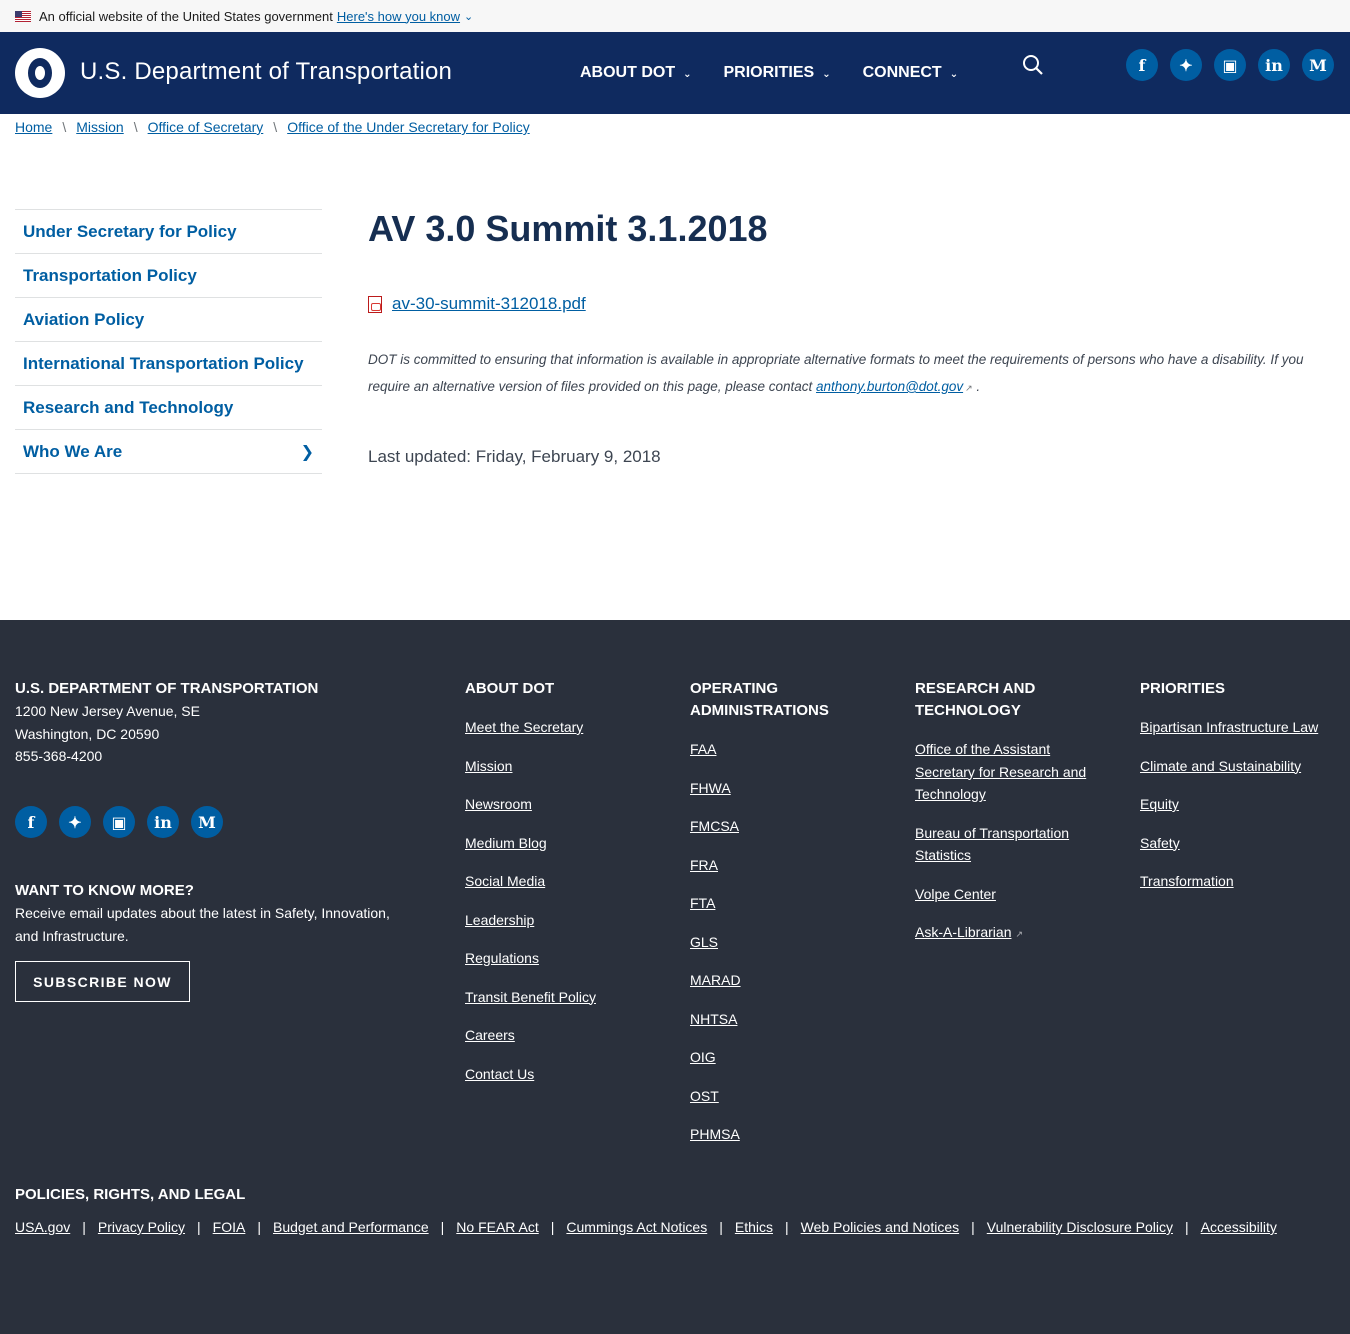  Describe the element at coordinates (963, 932) in the screenshot. I see `footer-link: Ask-A-Librarian` at that location.